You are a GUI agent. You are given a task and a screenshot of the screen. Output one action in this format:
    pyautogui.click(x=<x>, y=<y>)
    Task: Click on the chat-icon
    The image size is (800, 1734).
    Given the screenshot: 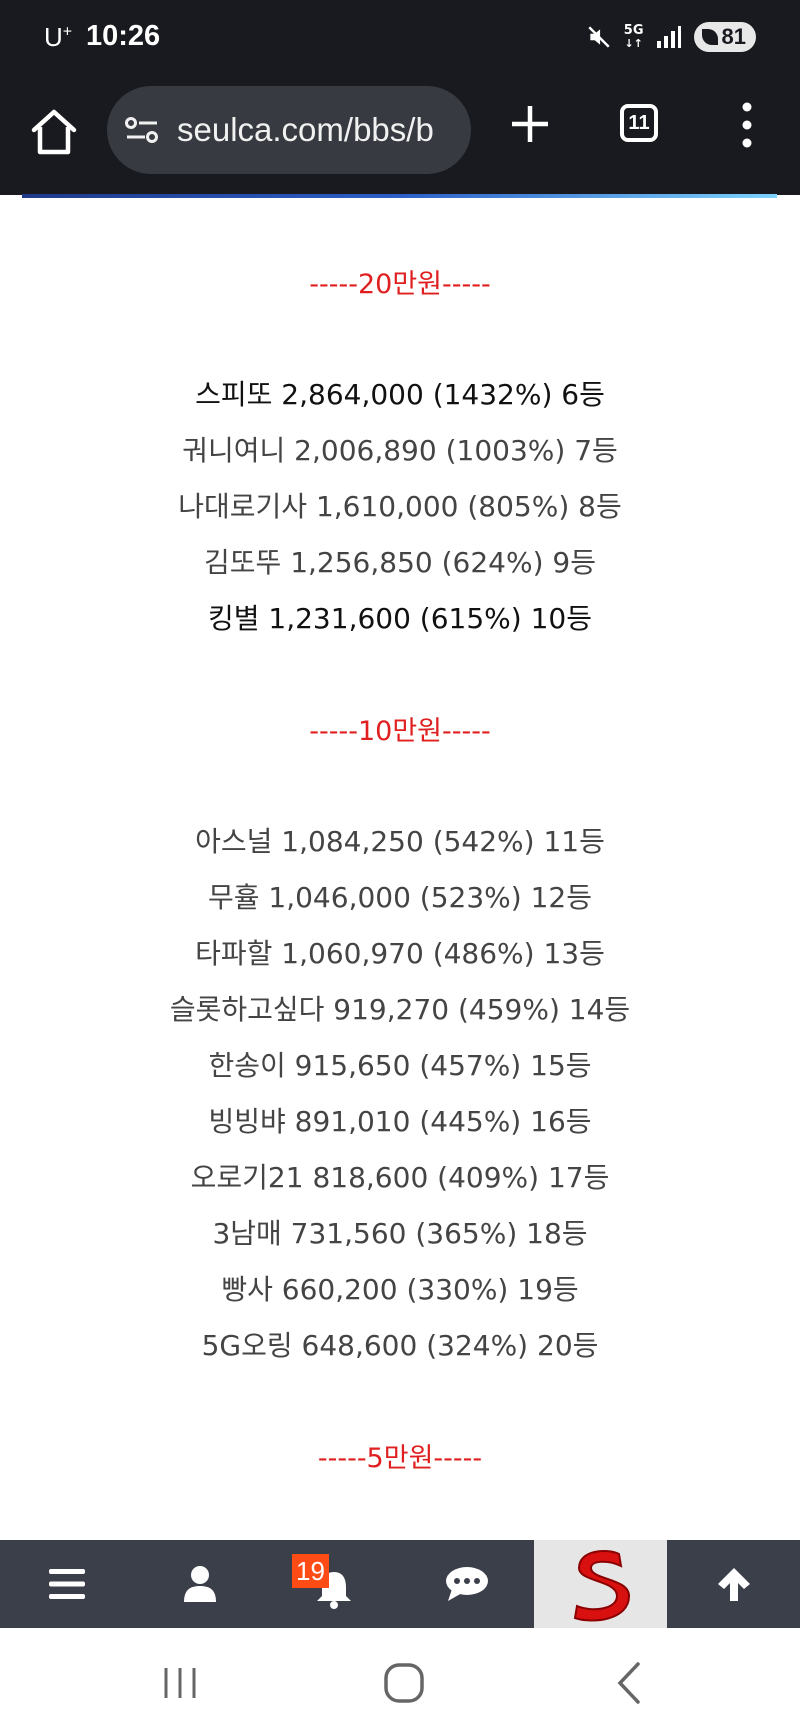 What is the action you would take?
    pyautogui.click(x=466, y=1584)
    